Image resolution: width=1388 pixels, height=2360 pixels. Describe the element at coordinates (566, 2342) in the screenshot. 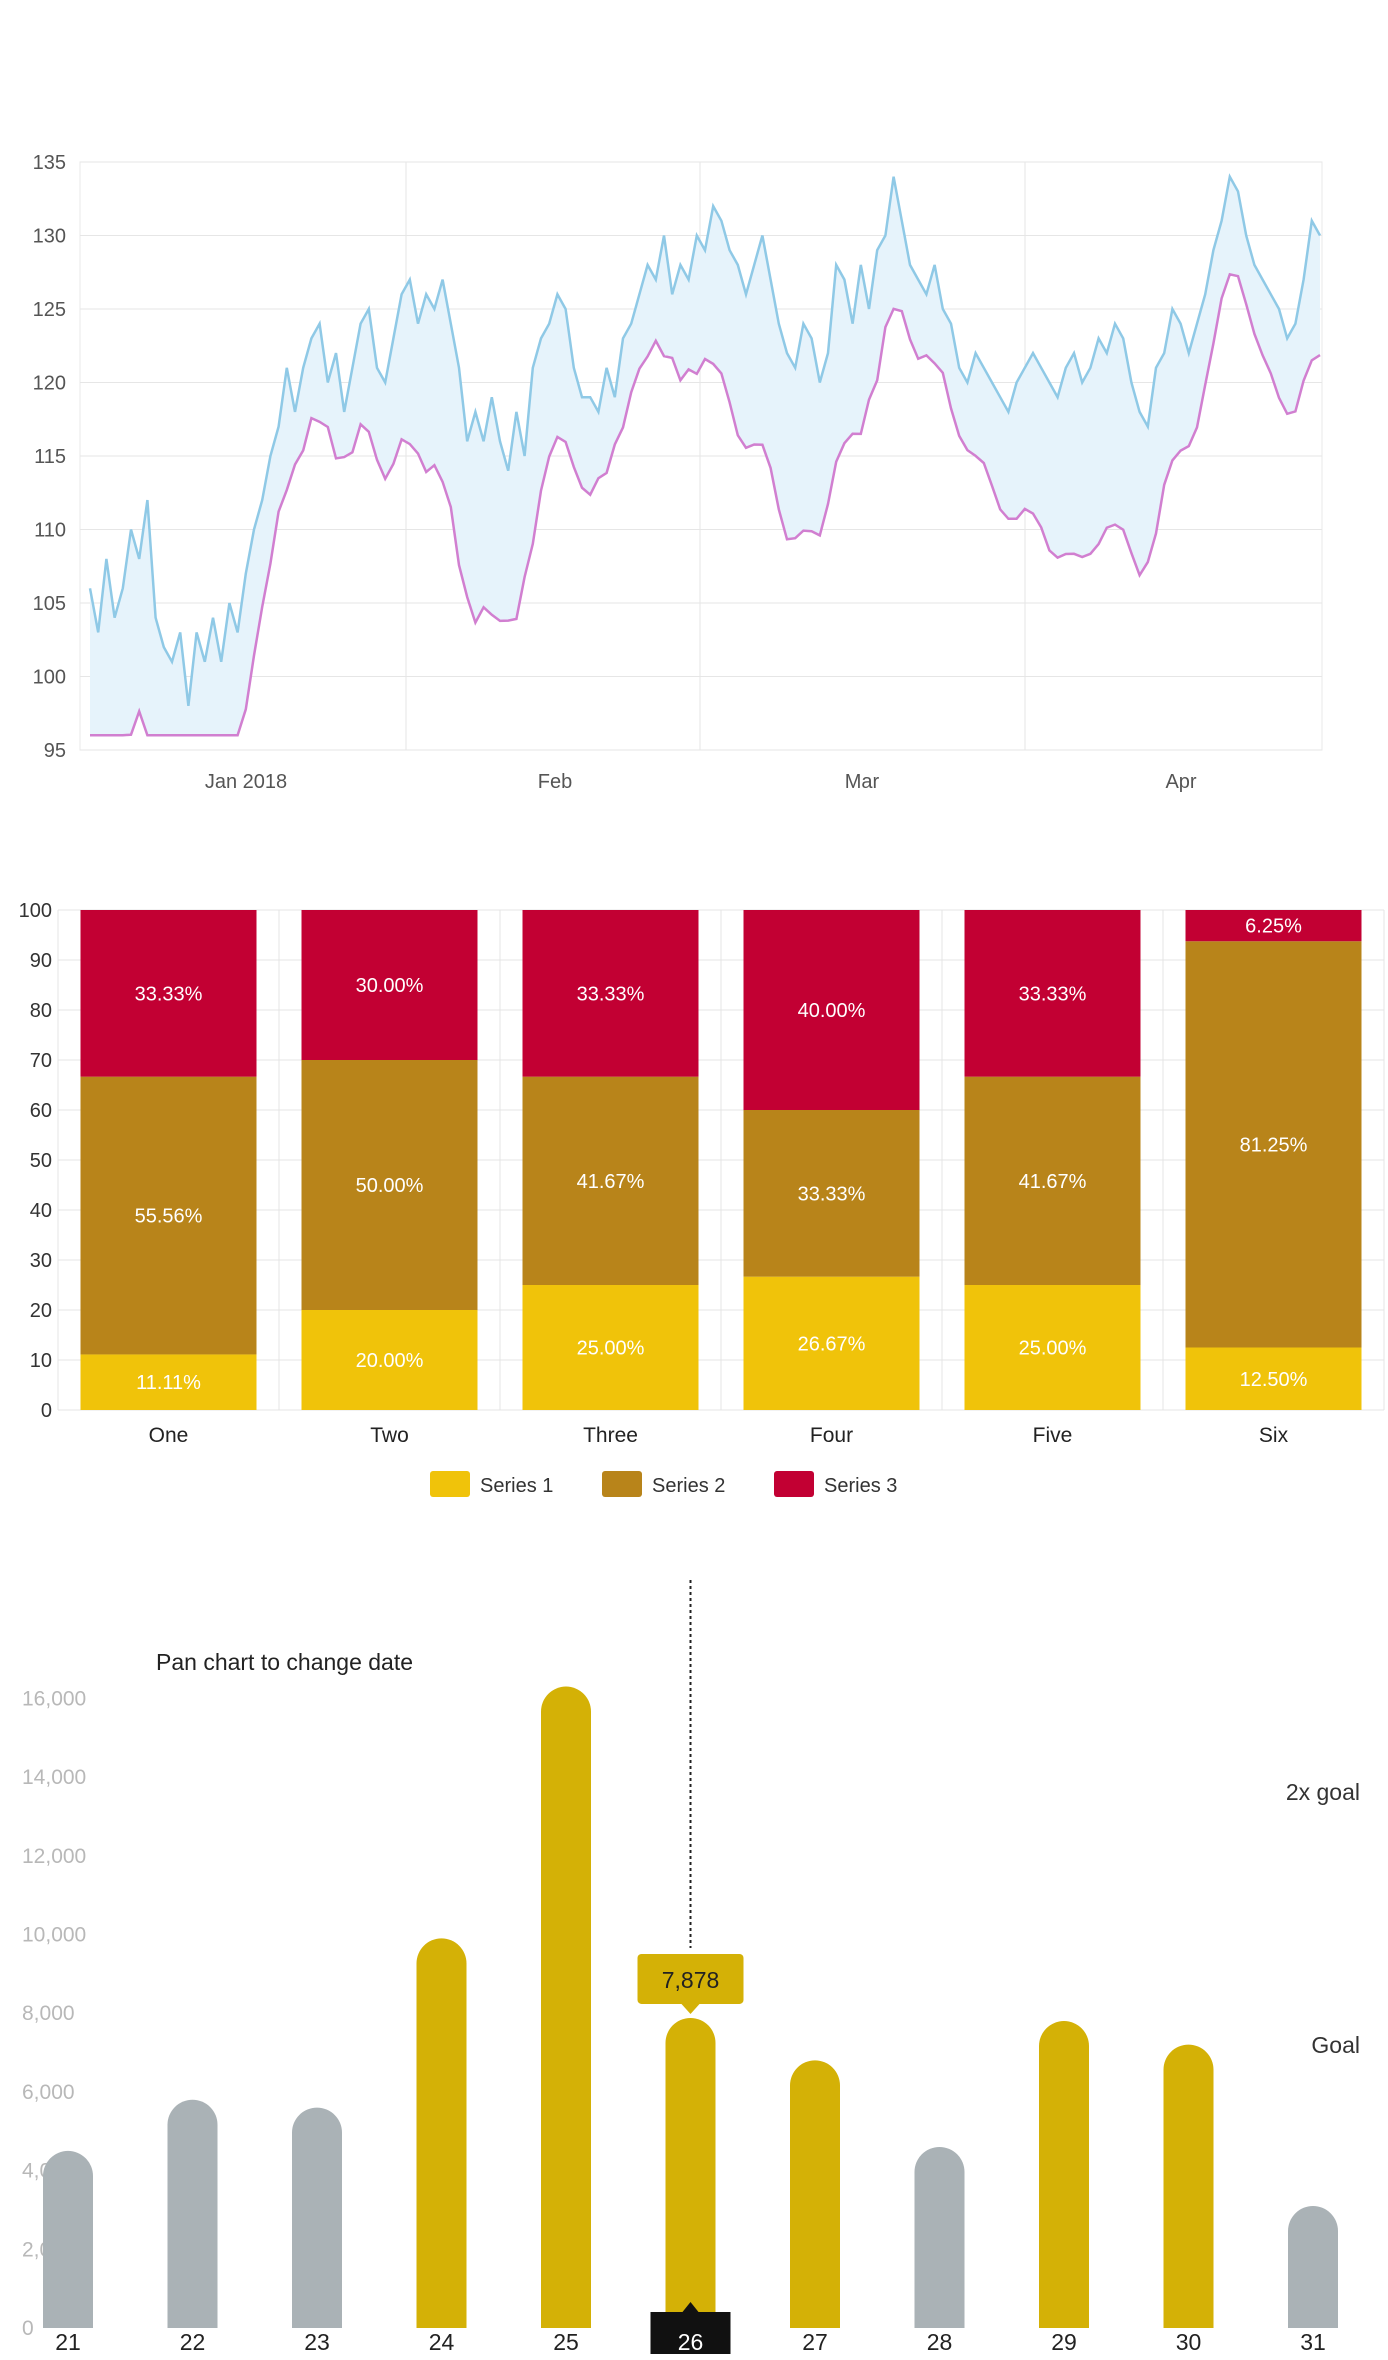

I see `x-tick-label: 25` at that location.